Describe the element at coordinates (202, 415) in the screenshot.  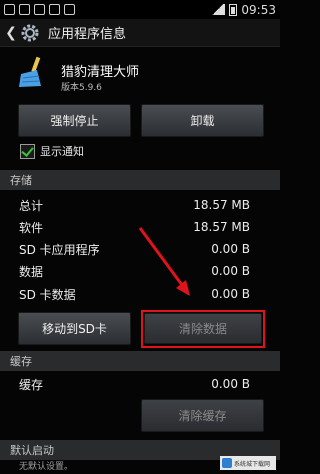
I see `clear-cache-button: 清除缓存` at that location.